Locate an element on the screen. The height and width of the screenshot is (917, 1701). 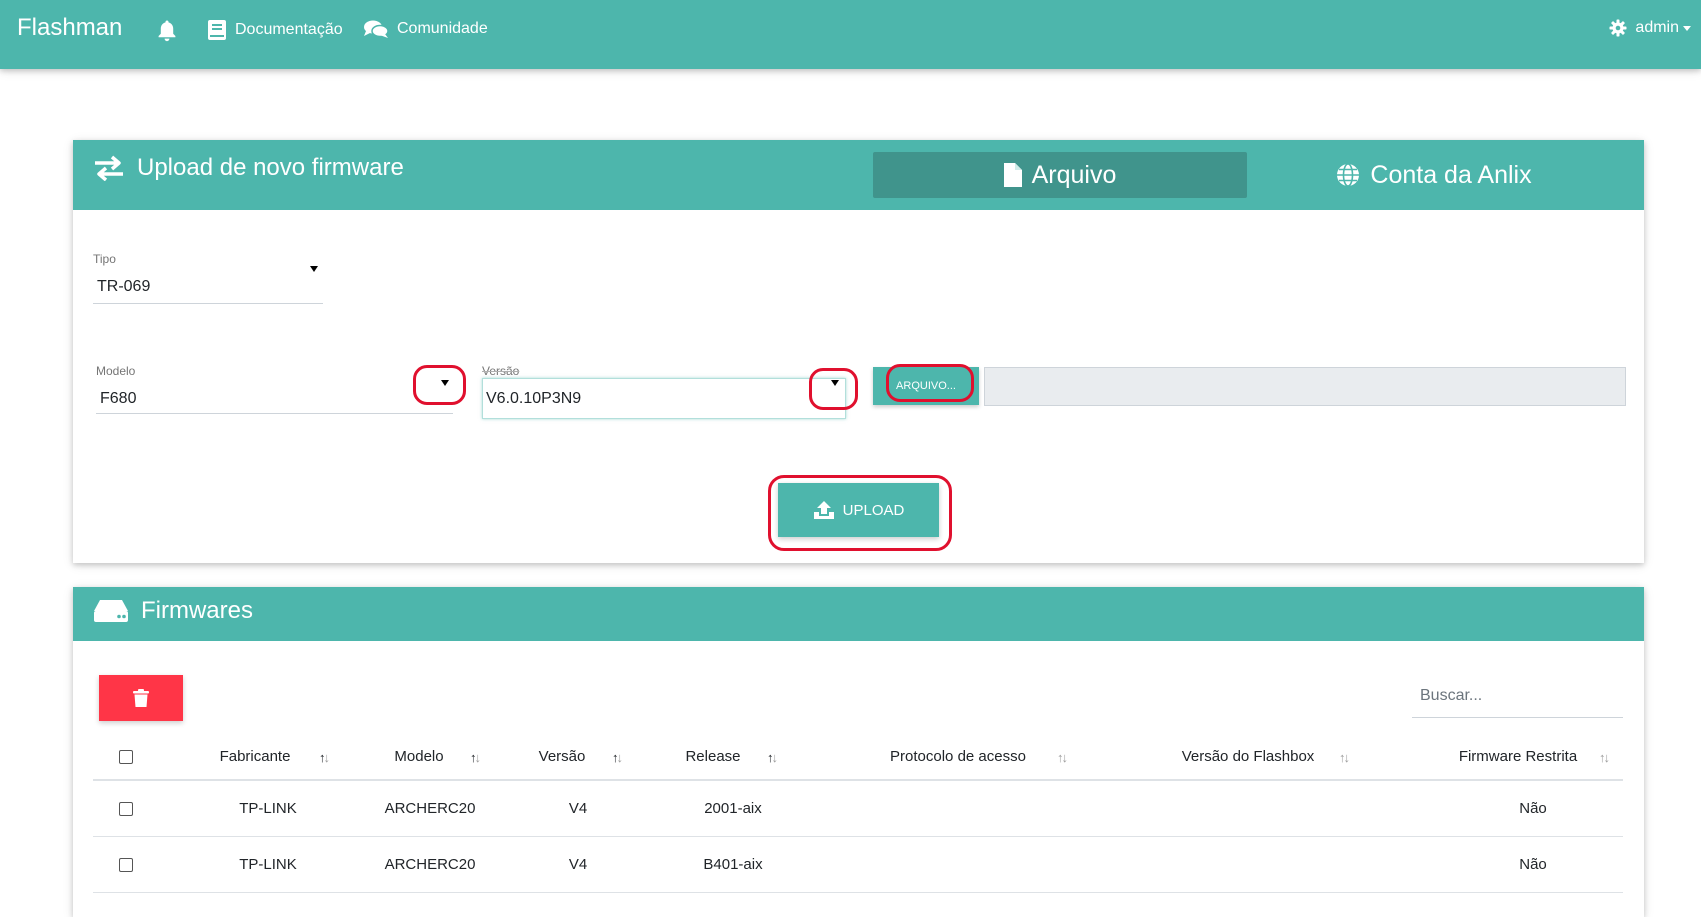
admin-label: admin is located at coordinates (1657, 27).